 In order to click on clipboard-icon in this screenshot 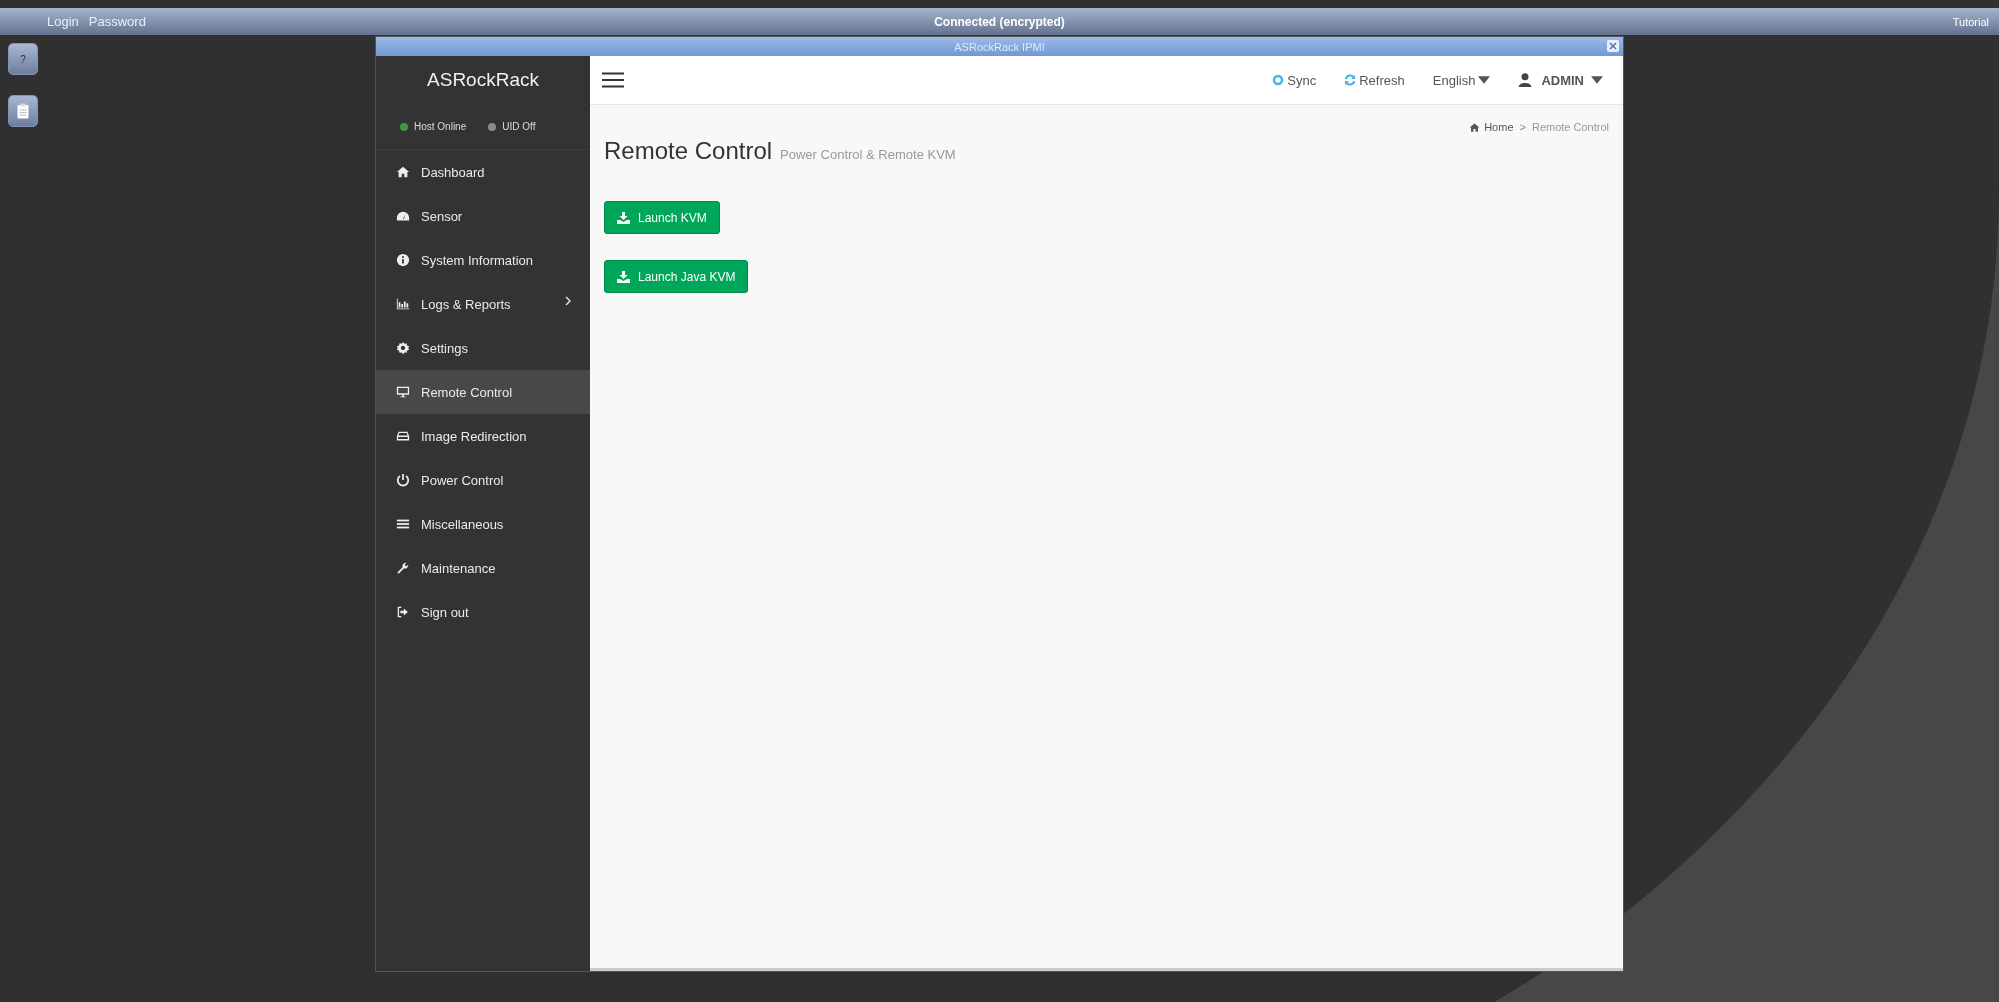, I will do `click(23, 111)`.